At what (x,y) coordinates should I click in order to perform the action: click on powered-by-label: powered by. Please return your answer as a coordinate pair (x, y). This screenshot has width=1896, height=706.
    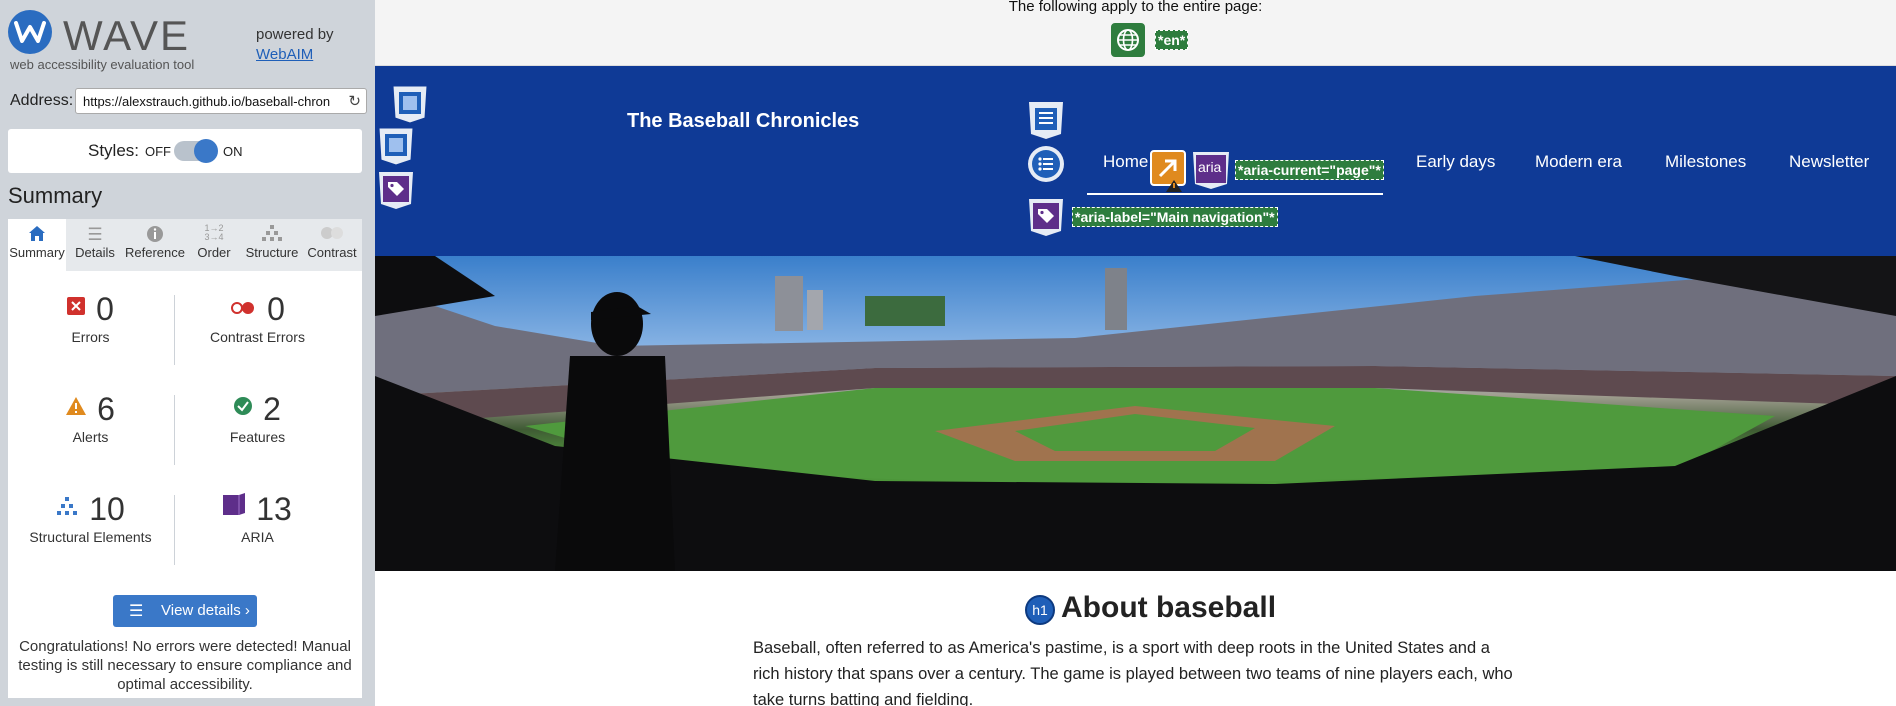
    Looking at the image, I should click on (295, 34).